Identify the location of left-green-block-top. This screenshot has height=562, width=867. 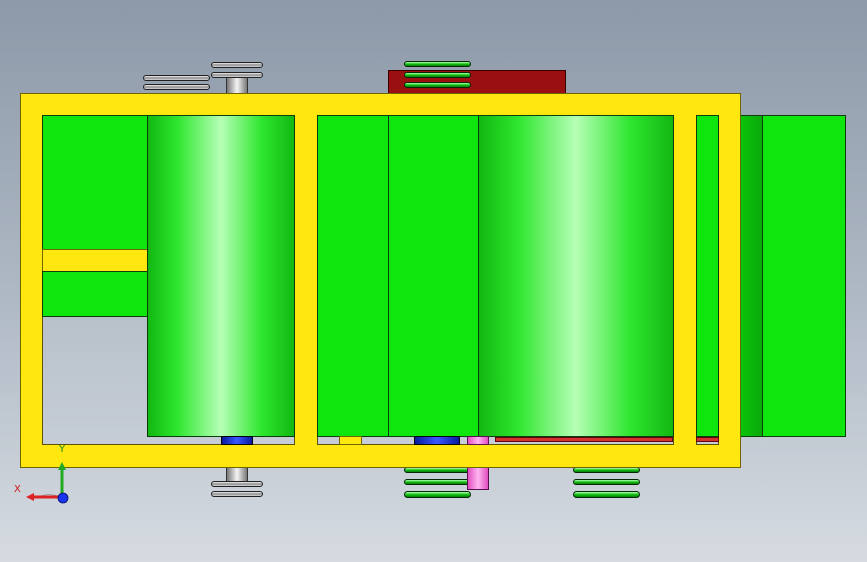
(95, 182).